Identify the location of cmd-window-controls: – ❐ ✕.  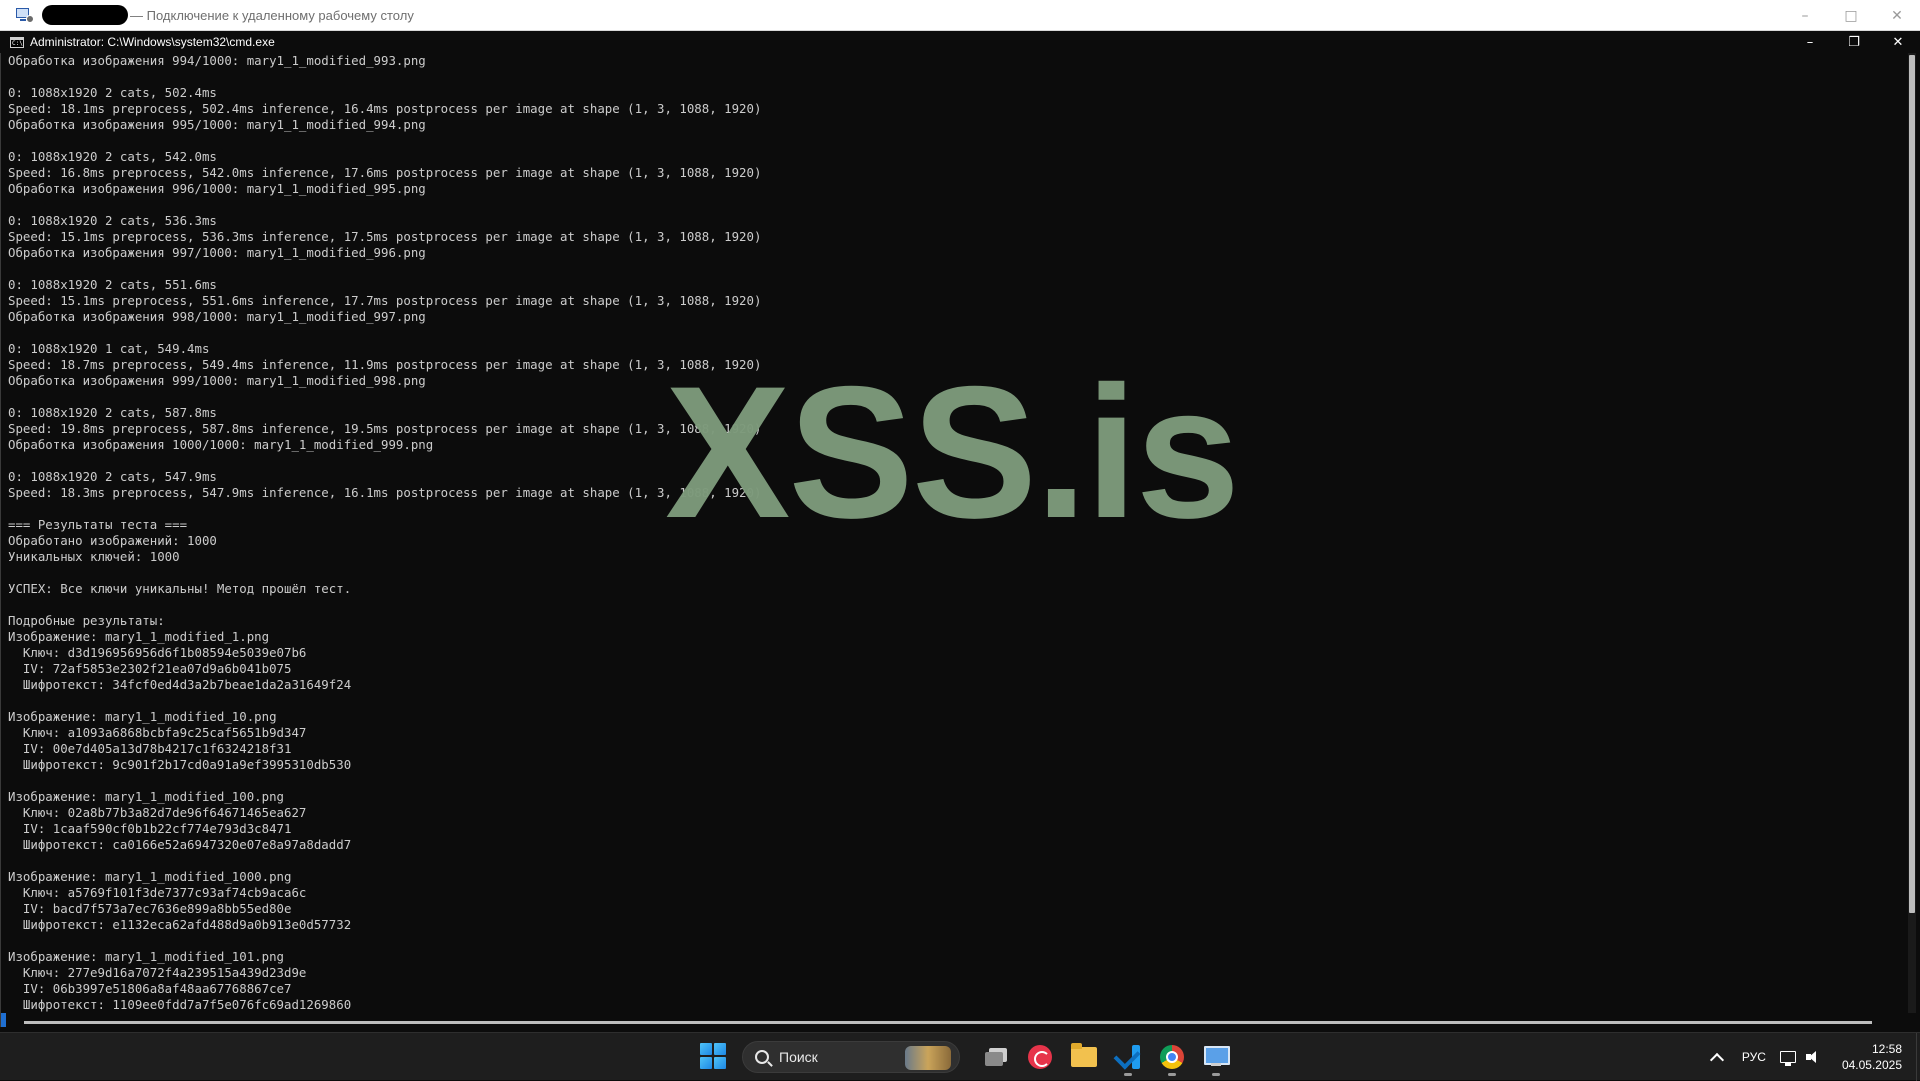
(1854, 42).